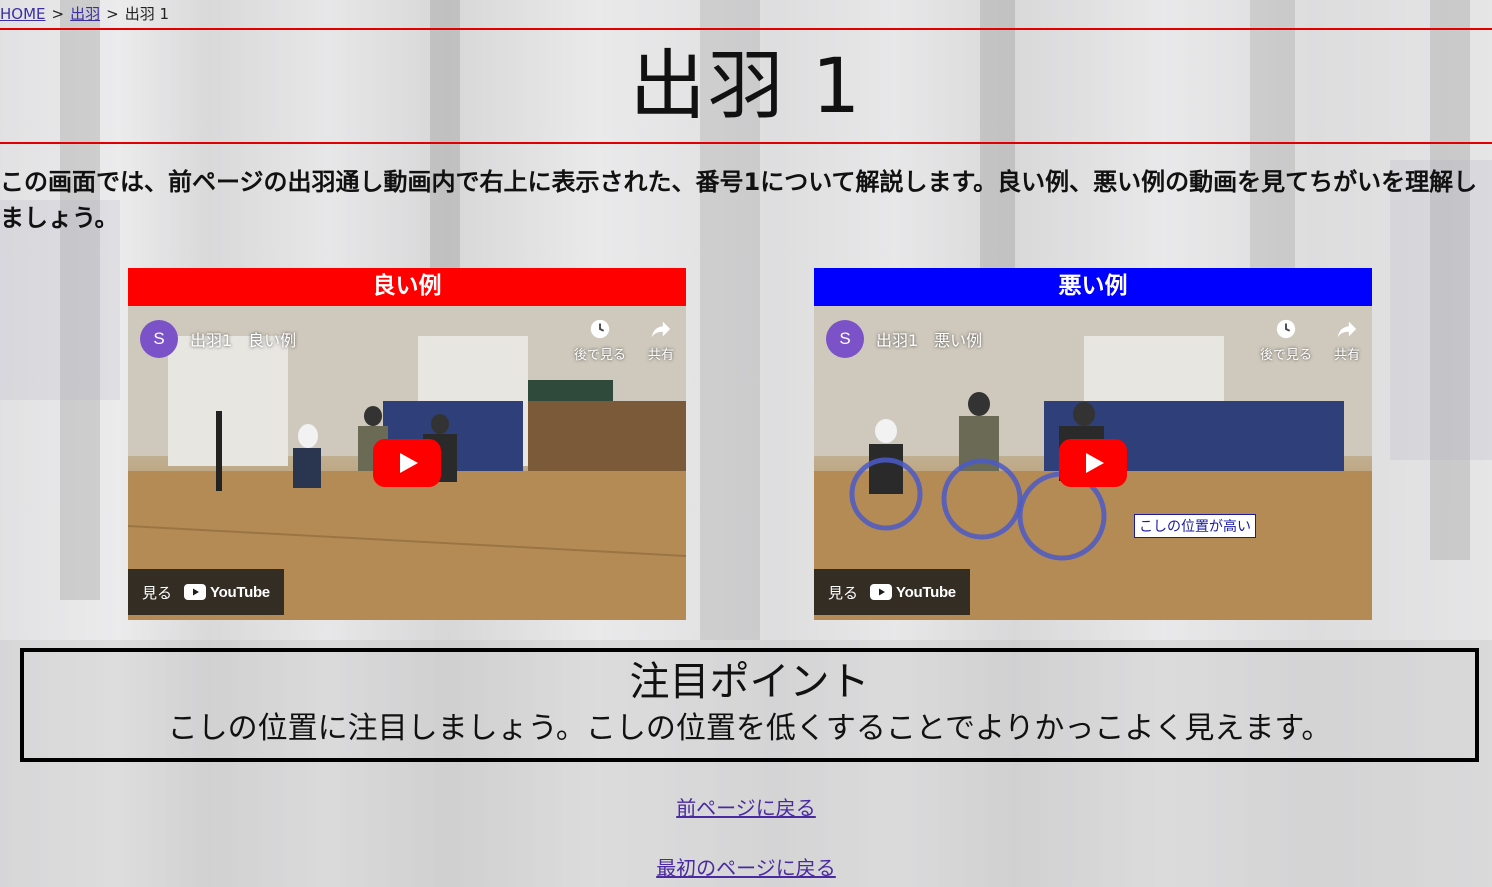 The image size is (1492, 887). What do you see at coordinates (407, 287) in the screenshot?
I see `good-example-header: 良い例` at bounding box center [407, 287].